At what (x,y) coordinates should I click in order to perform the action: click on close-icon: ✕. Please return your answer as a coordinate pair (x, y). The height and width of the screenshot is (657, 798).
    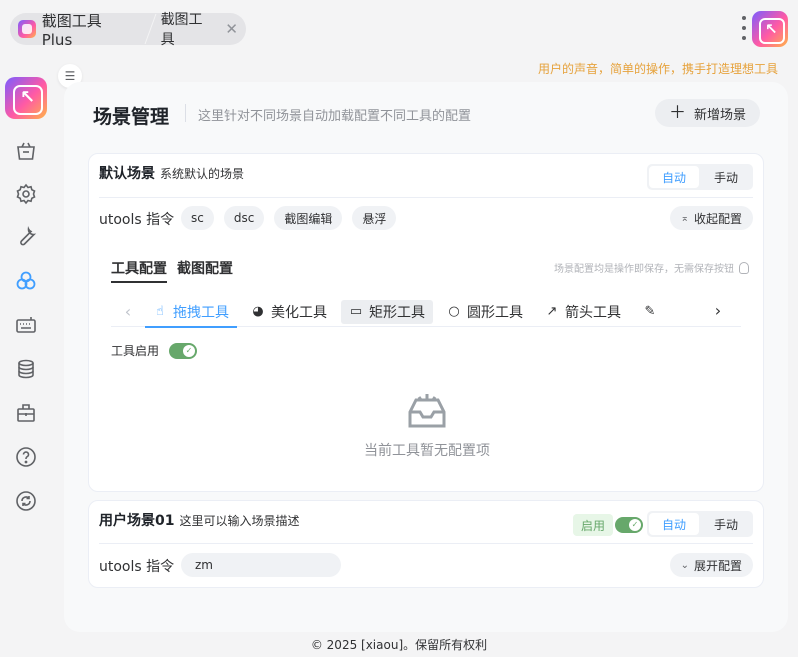
    Looking at the image, I should click on (231, 29).